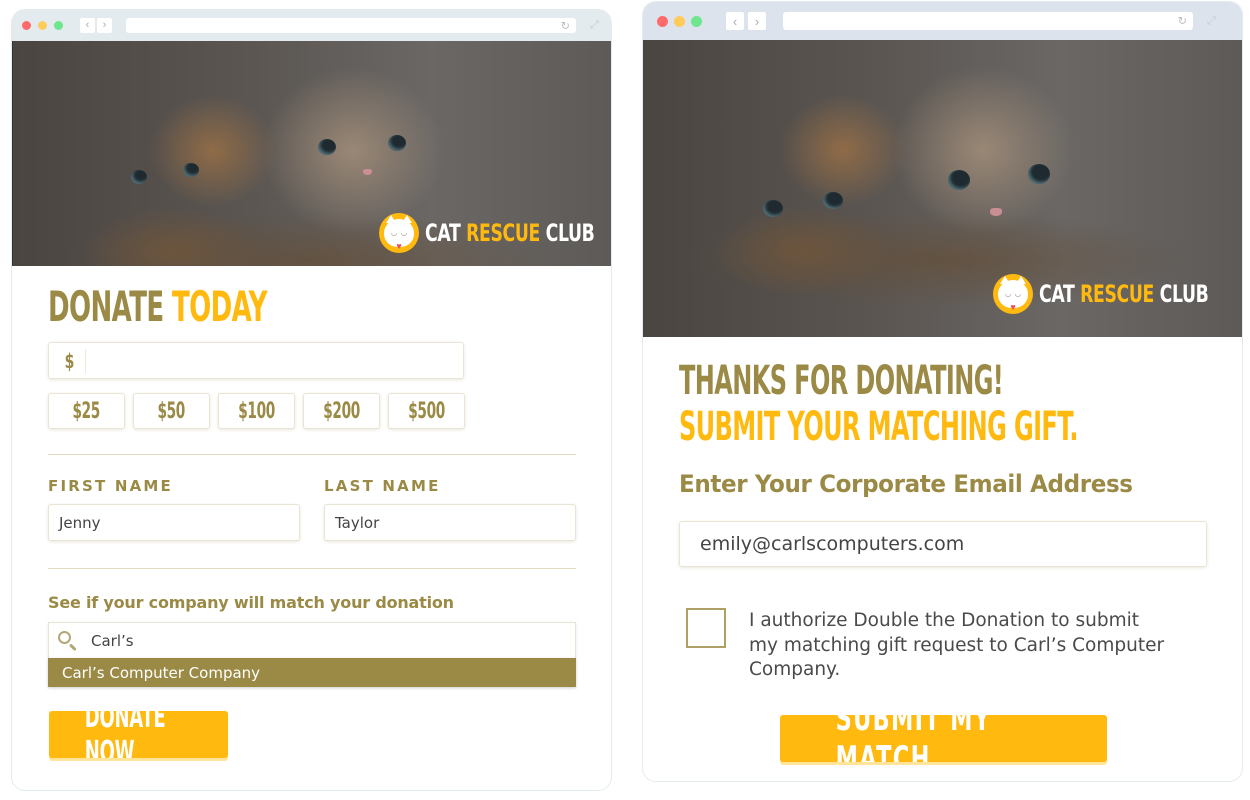 The image size is (1250, 800). I want to click on preset-50-button: $50, so click(171, 411).